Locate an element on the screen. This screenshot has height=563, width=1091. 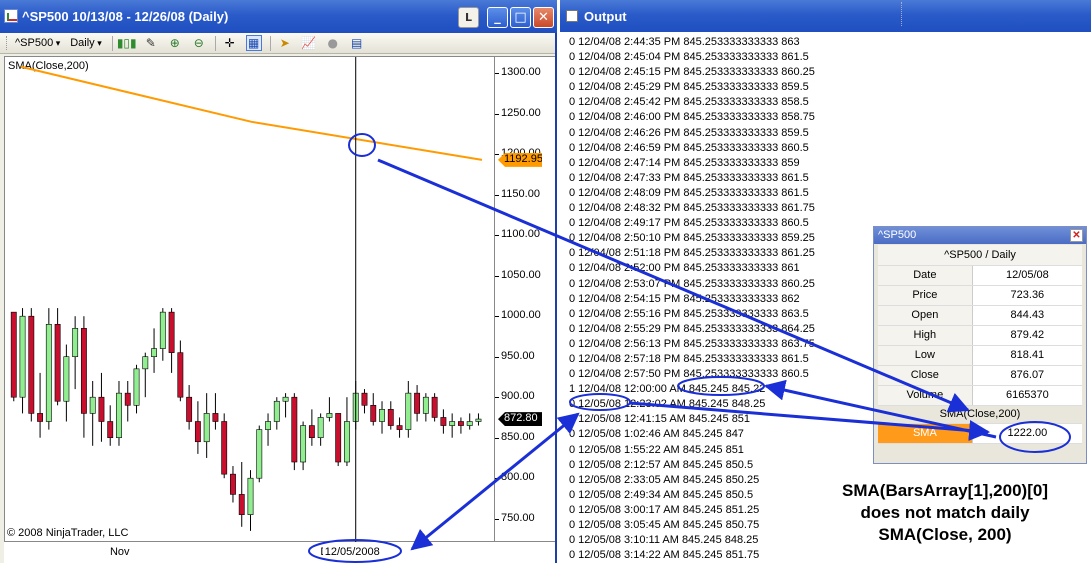
arrow-output-to-databox is located at coordinates (810, 421).